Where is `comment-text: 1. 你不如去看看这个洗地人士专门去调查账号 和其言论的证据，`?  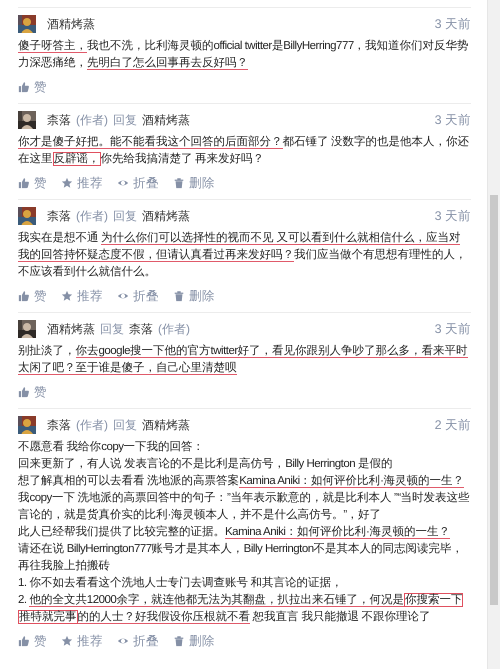
comment-text: 1. 你不如去看看这个洗地人士专门去调查账号 和其言论的证据， is located at coordinates (181, 583).